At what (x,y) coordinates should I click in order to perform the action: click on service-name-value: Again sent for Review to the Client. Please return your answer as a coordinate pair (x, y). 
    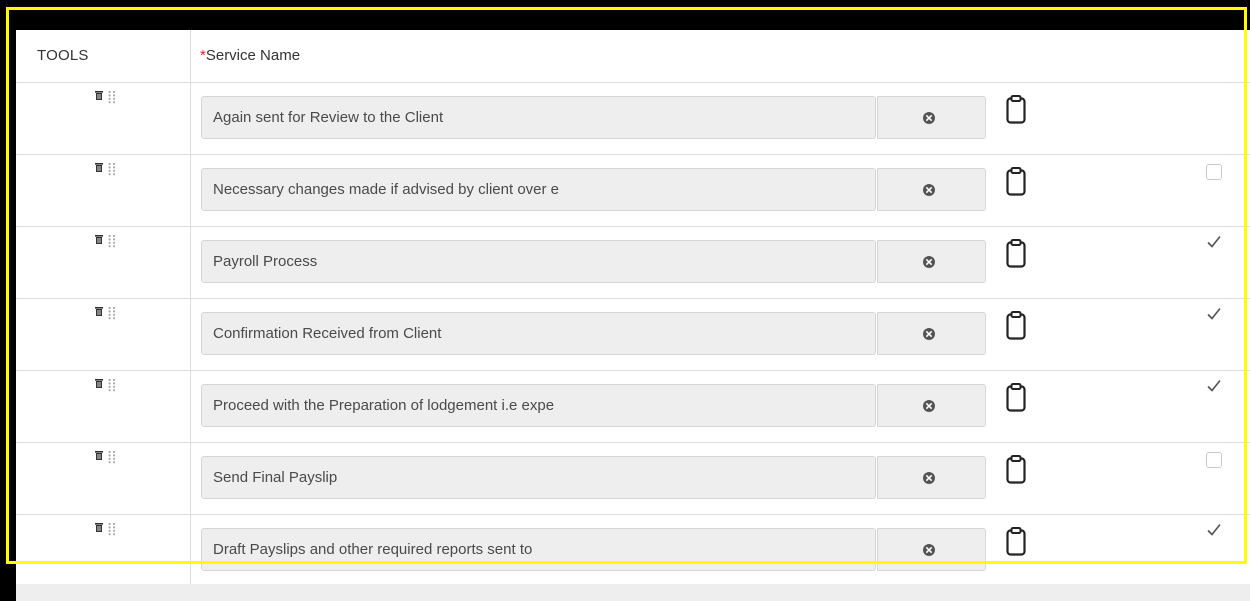
    Looking at the image, I should click on (328, 117).